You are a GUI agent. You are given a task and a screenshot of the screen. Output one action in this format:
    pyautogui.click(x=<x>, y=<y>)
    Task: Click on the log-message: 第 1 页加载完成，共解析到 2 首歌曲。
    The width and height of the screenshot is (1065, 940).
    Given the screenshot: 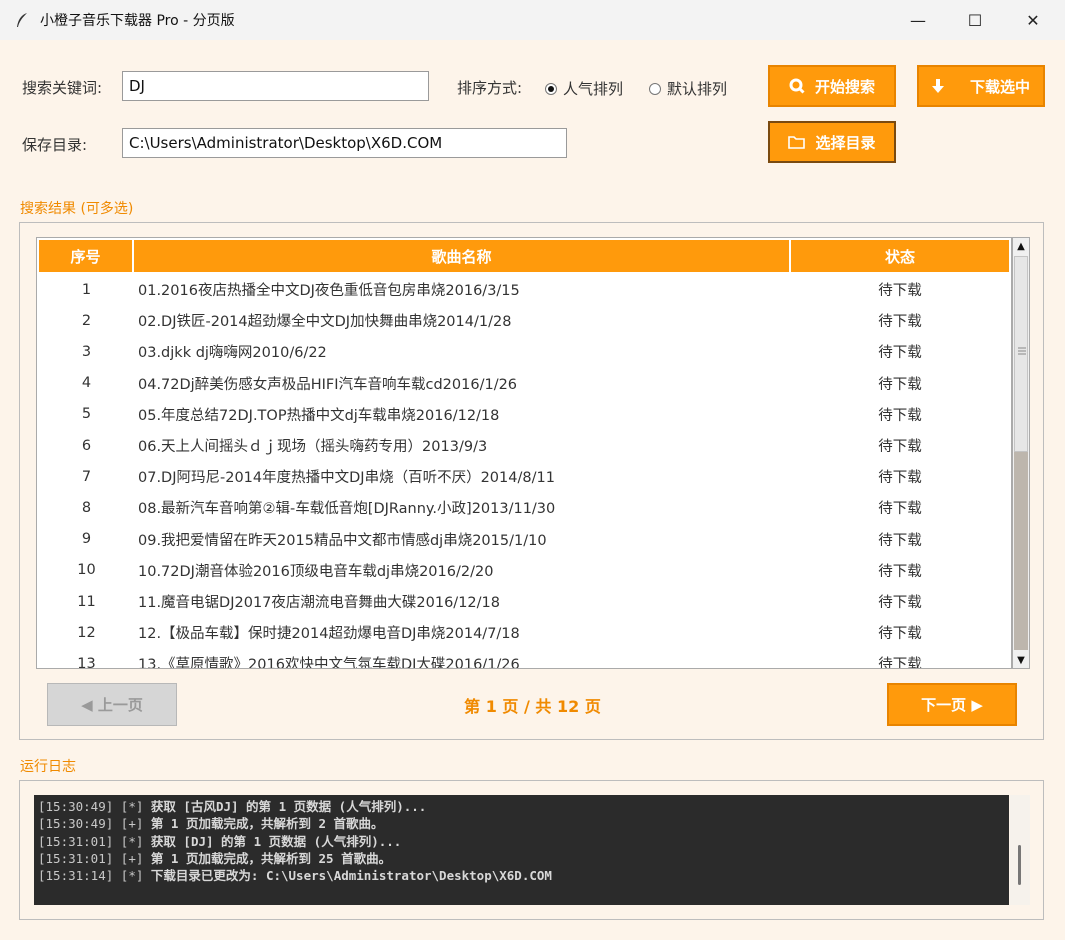 What is the action you would take?
    pyautogui.click(x=267, y=824)
    